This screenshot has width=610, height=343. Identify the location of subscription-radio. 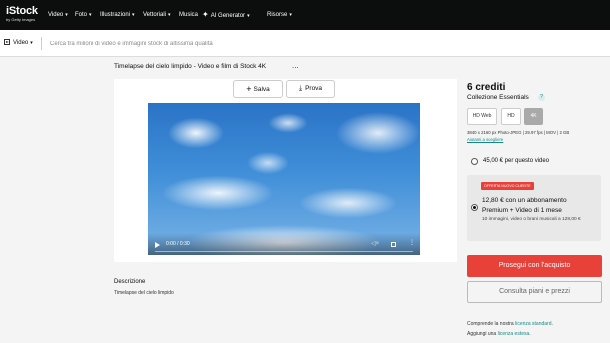
(474, 207).